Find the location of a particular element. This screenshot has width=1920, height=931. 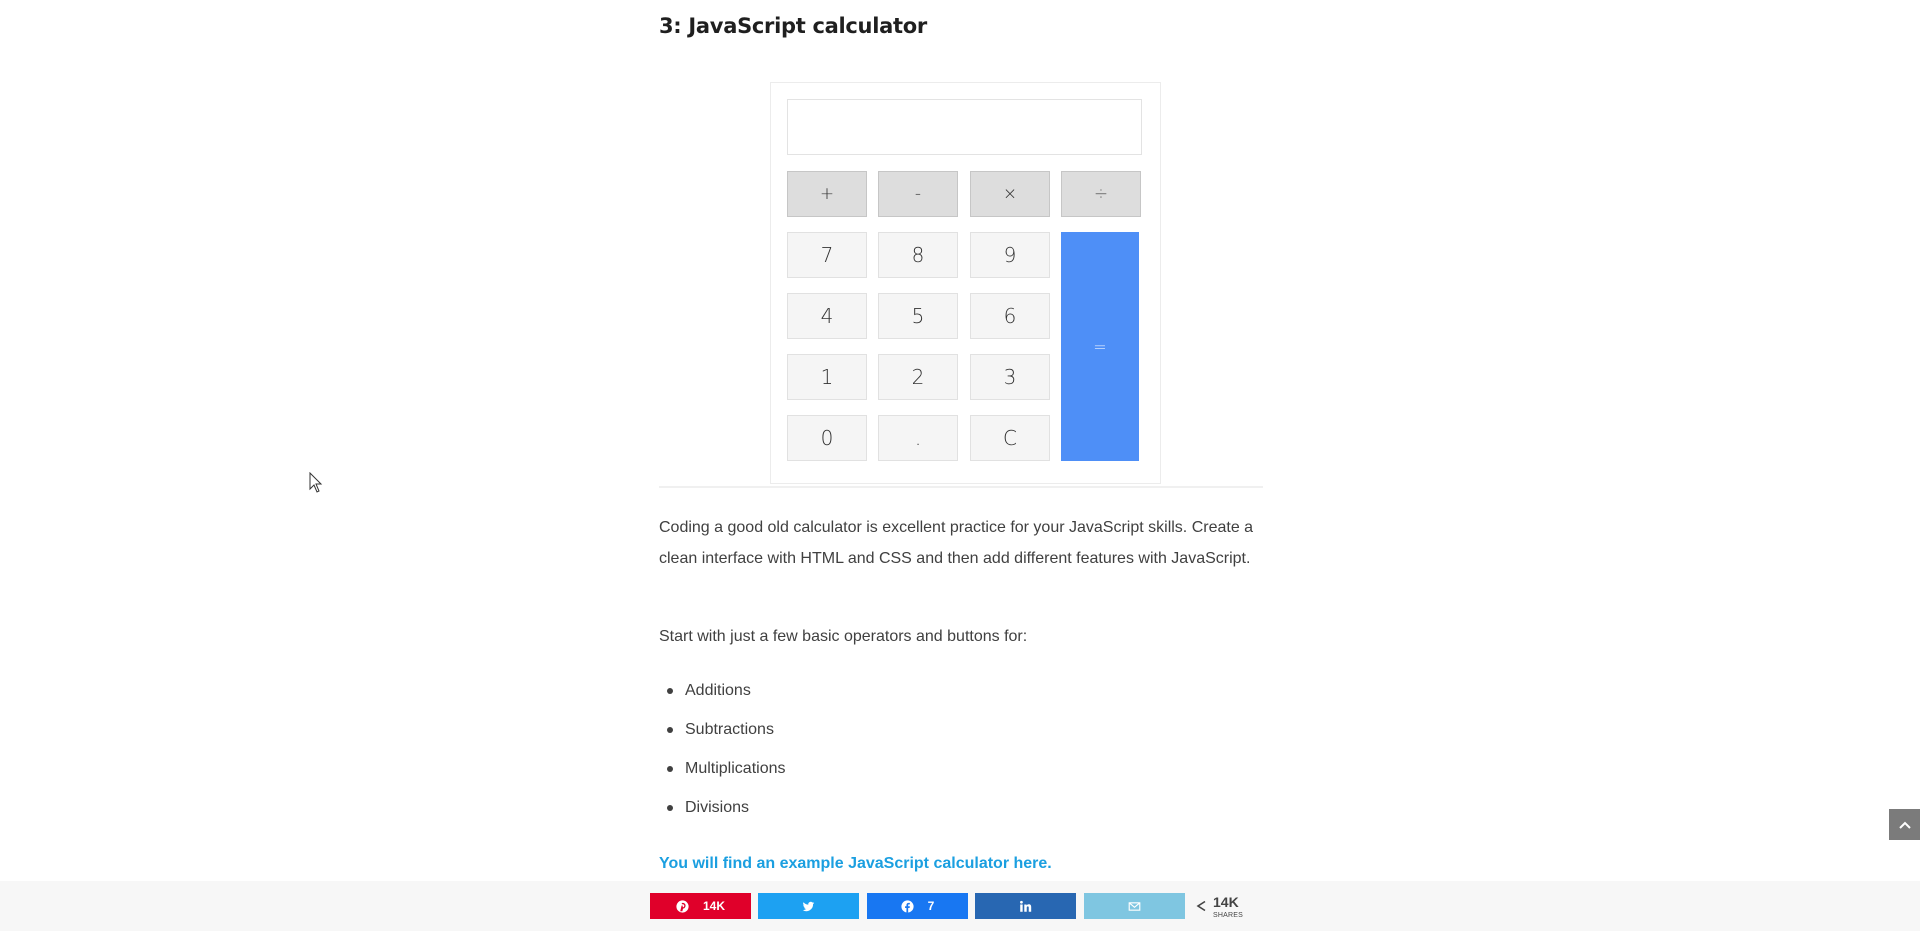

key-0: 0 is located at coordinates (827, 438).